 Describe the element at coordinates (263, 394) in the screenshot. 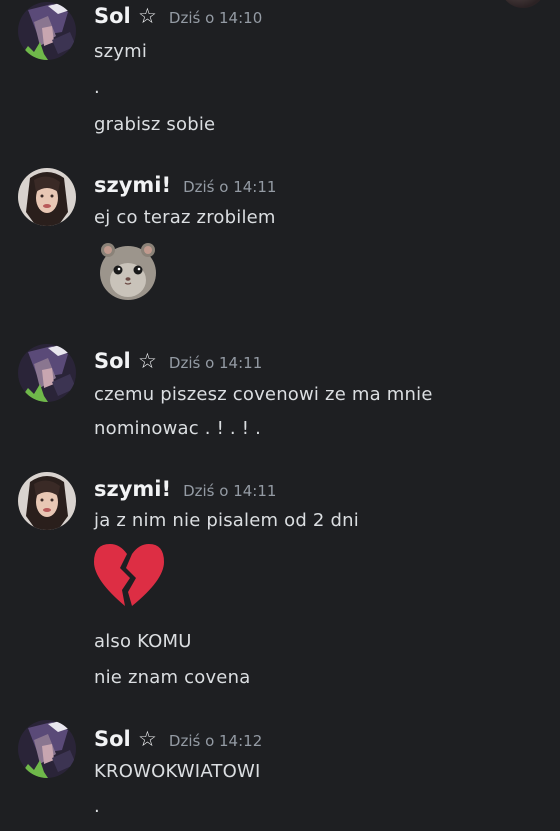

I see `message-text: czemu piszesz covenowi ze ma mnie` at that location.